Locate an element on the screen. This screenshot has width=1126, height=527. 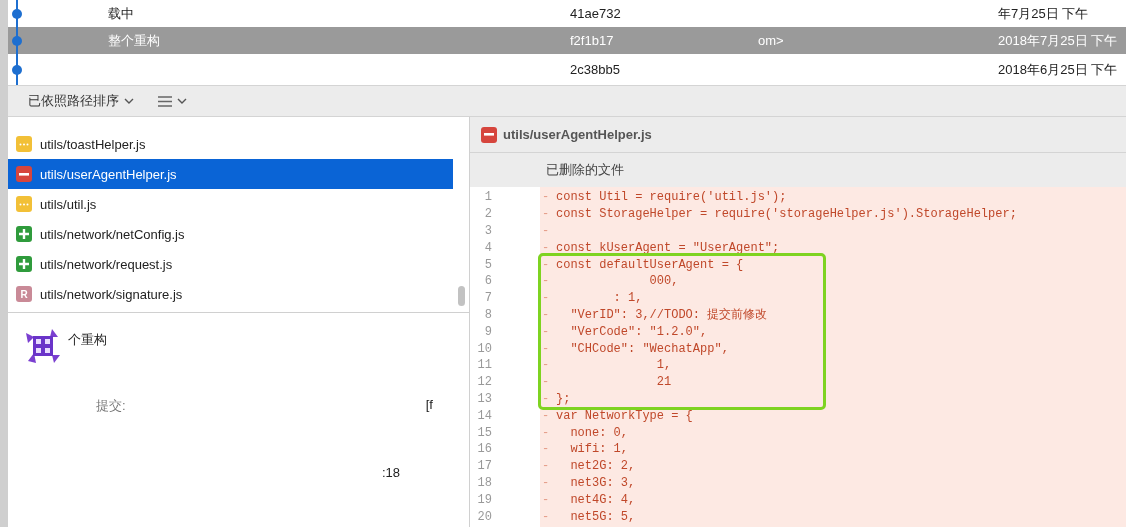
line-number: 16 is located at coordinates (484, 449).